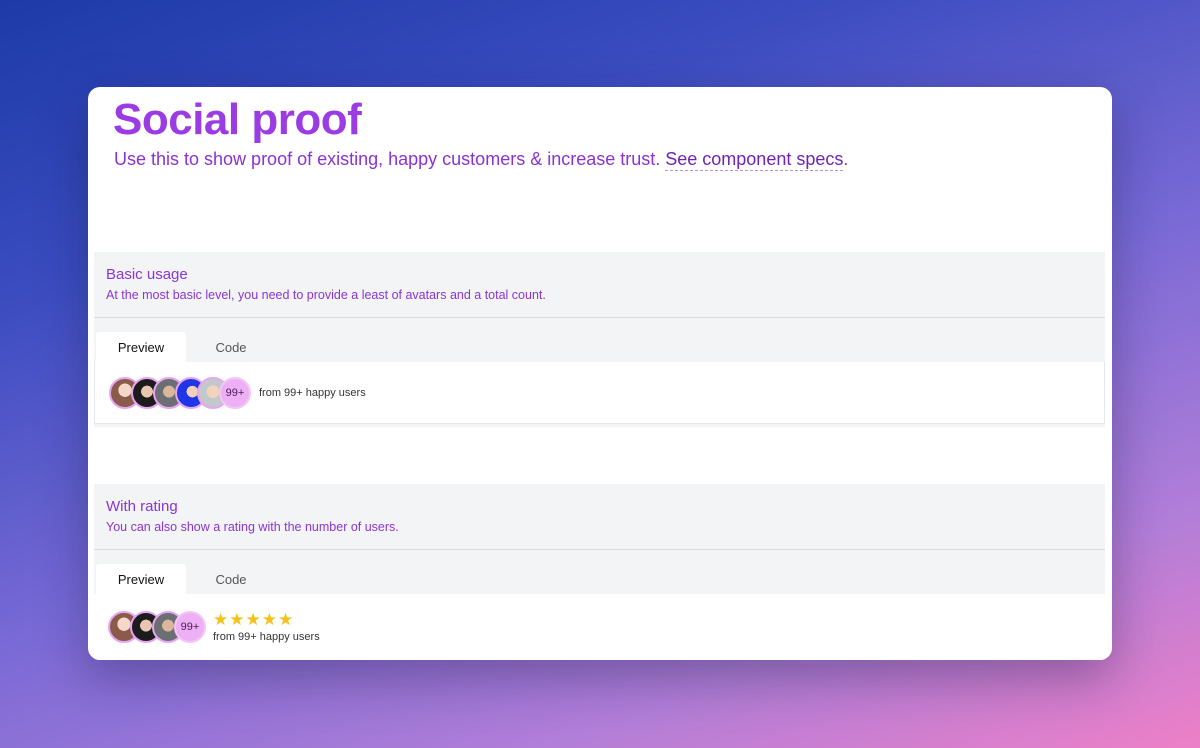  I want to click on star-rating: ★ ★ ★ ★ ★, so click(266, 619).